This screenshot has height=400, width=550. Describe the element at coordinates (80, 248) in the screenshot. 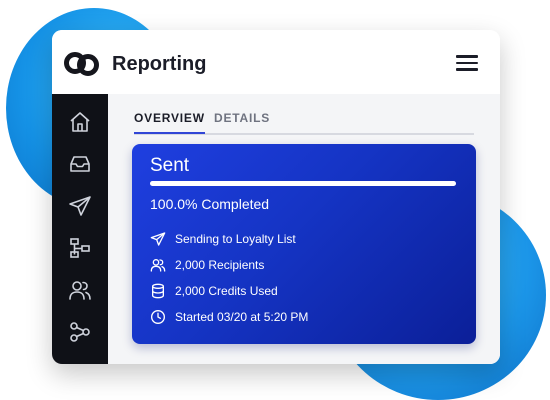

I see `workflow-icon` at that location.